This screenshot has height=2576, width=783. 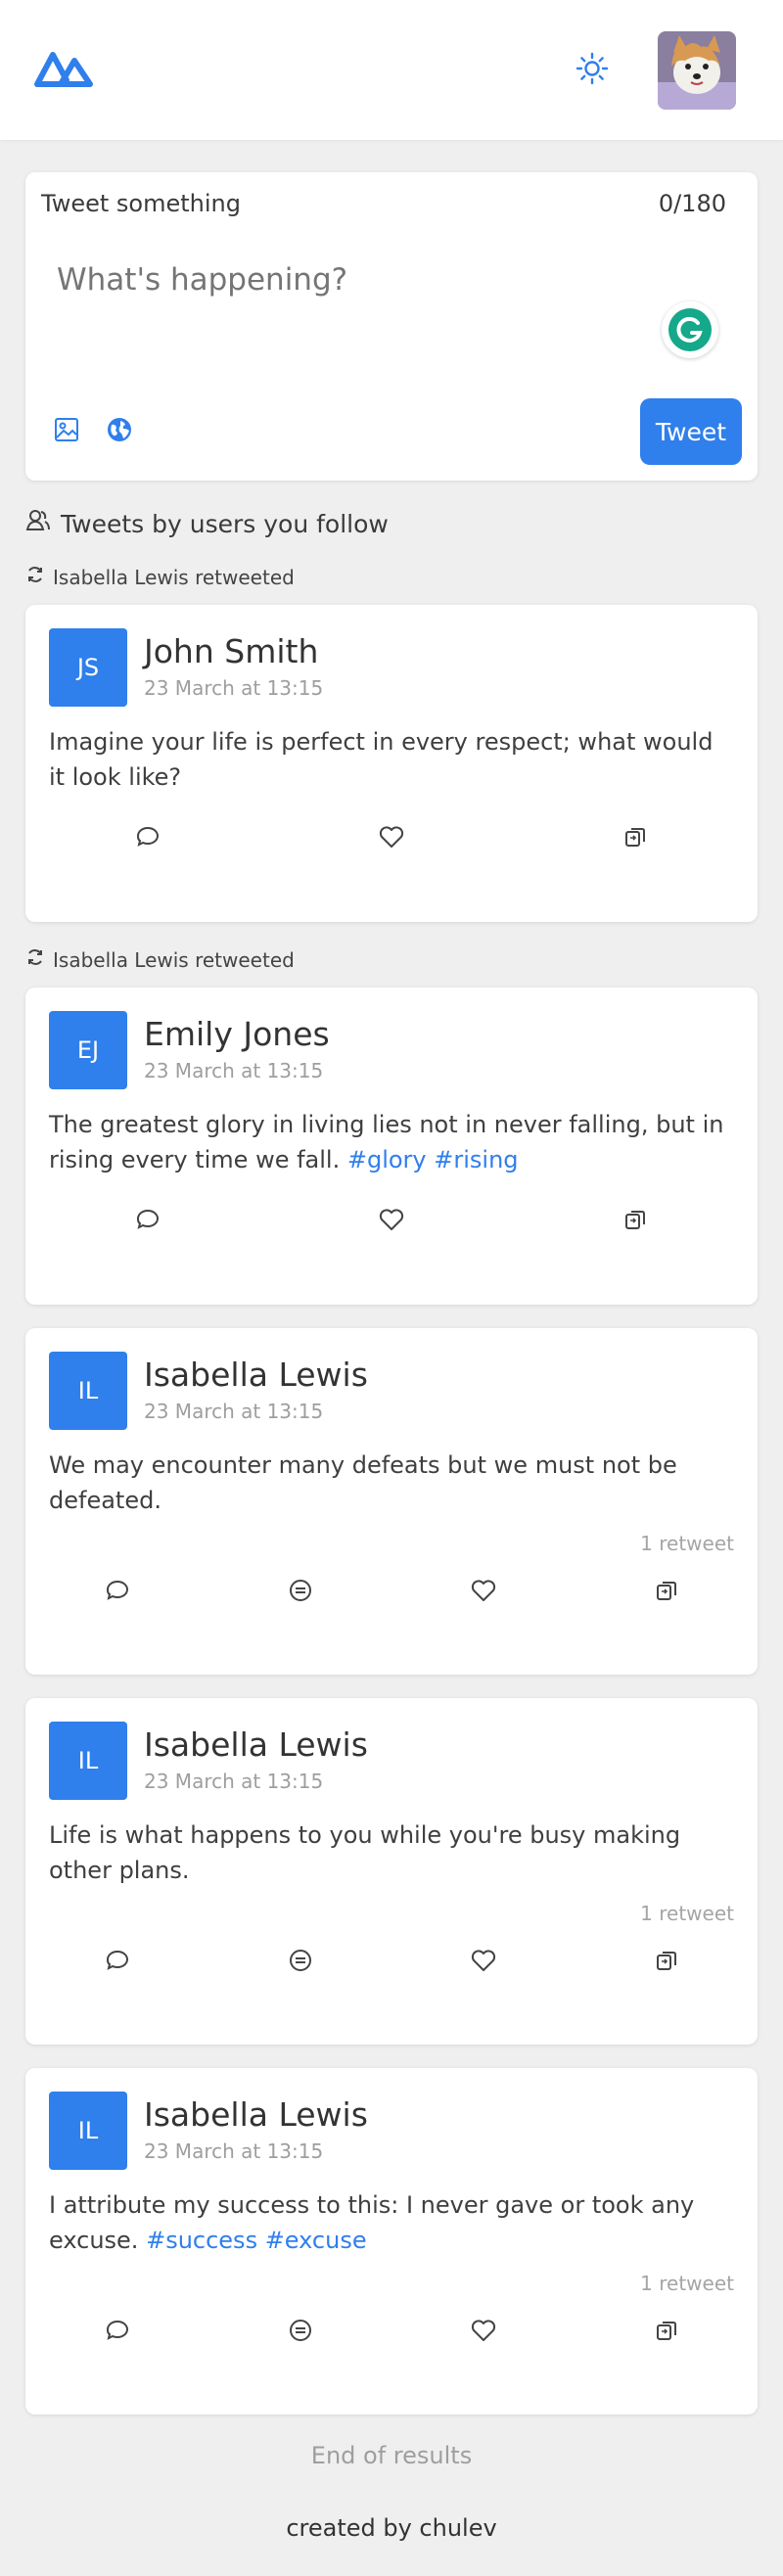 What do you see at coordinates (88, 1050) in the screenshot?
I see `avatar: EJ` at bounding box center [88, 1050].